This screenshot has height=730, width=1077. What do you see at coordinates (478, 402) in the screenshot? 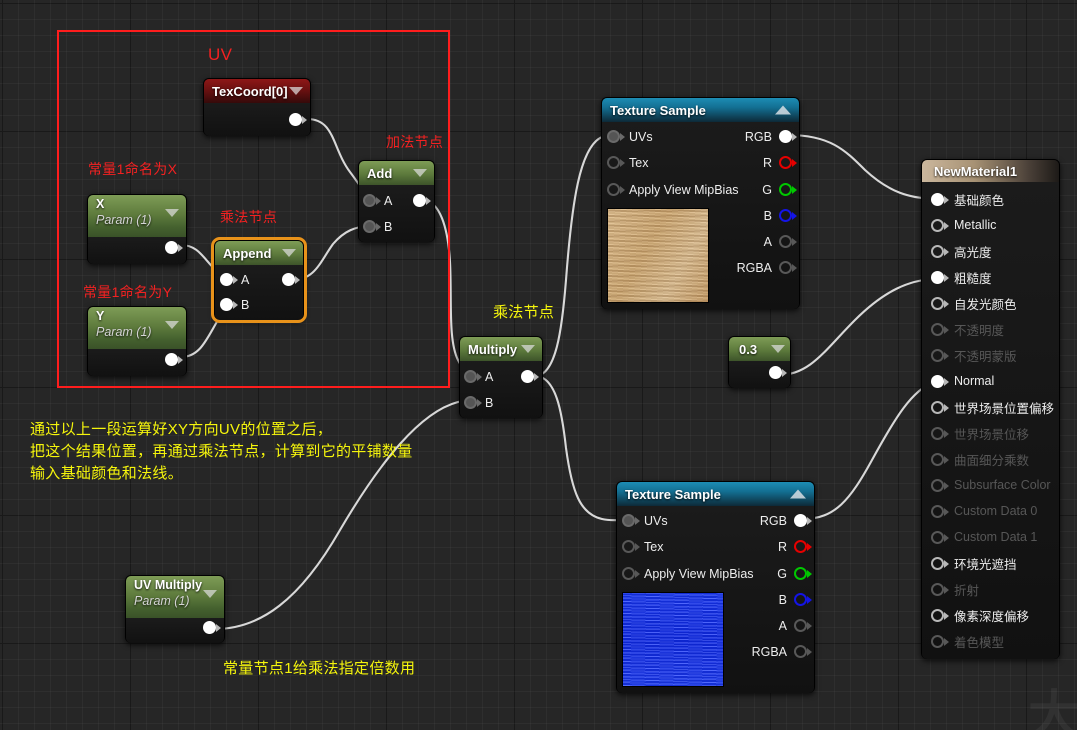
I see `pin-multiply-input-b: B` at bounding box center [478, 402].